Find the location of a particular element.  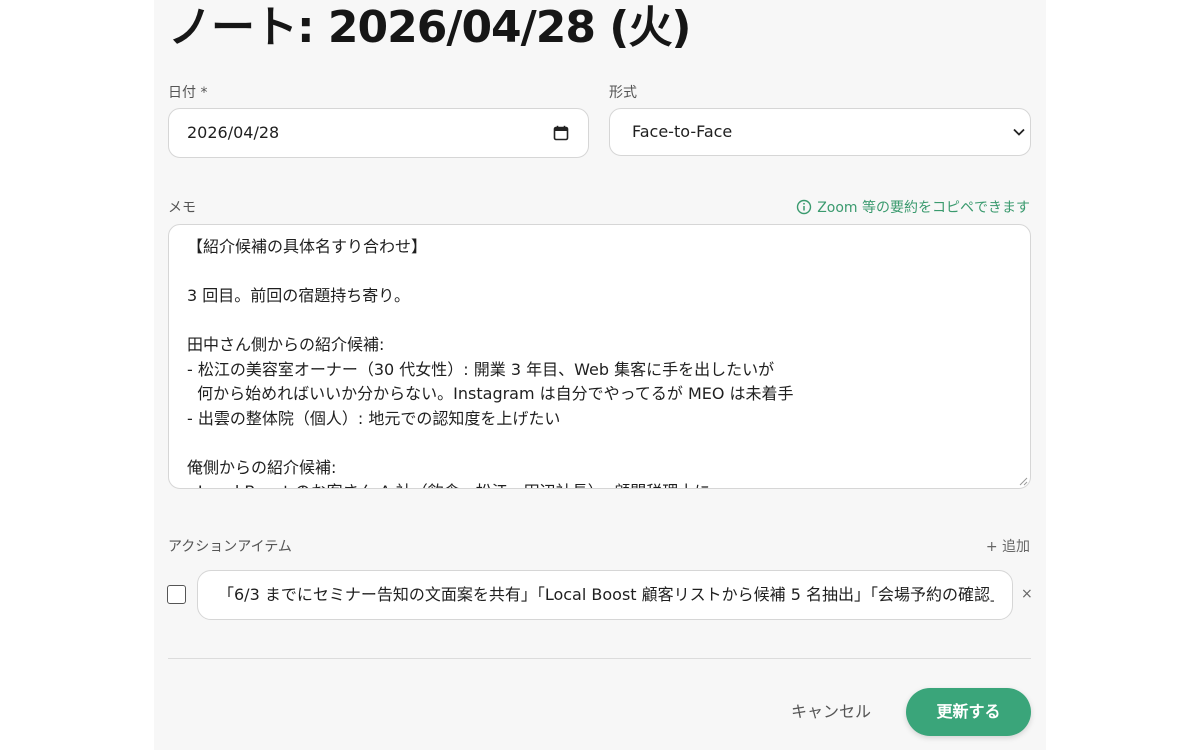

format-selected-value: Face-to-Face is located at coordinates (682, 131).